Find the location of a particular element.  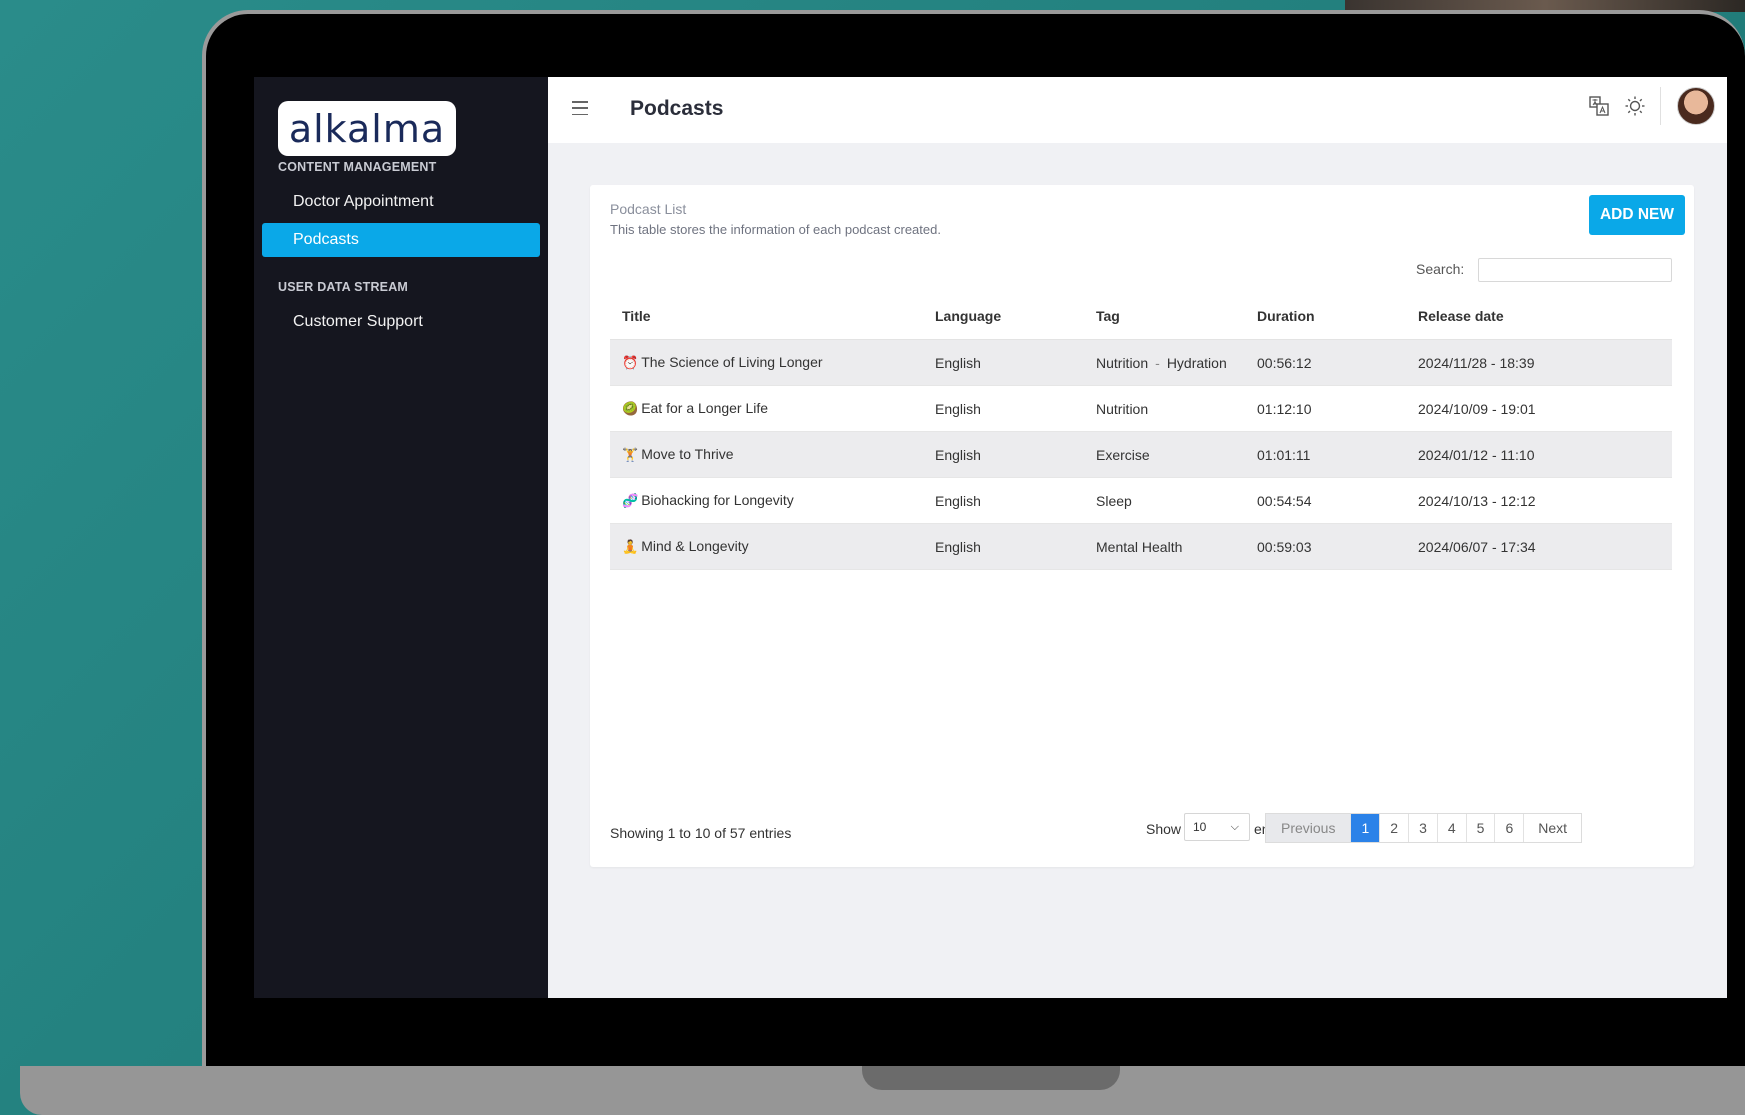

clock-icon: ⏰ is located at coordinates (630, 362).